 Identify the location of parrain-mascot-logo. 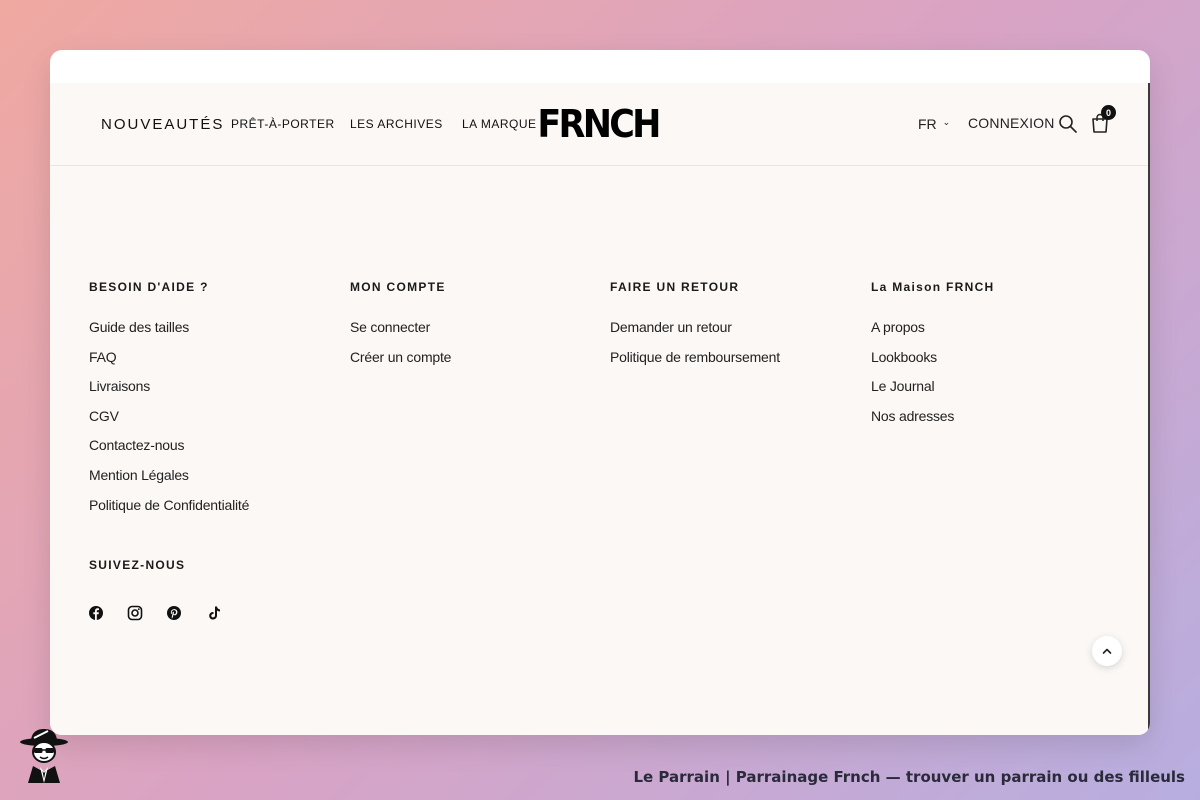
(44, 756).